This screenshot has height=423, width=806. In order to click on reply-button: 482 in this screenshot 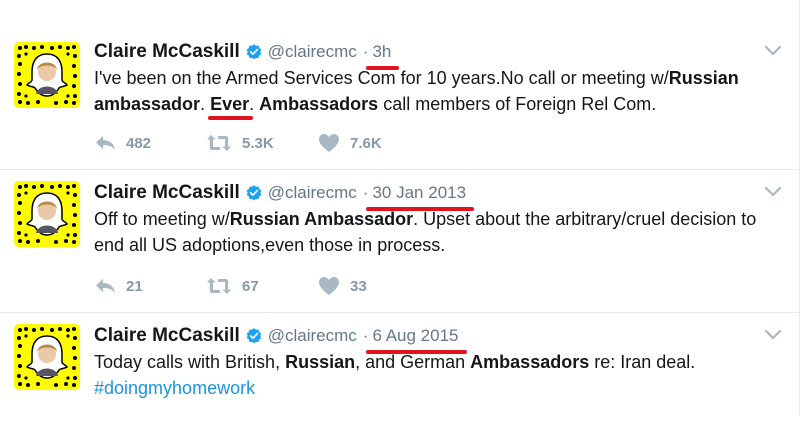, I will do `click(150, 143)`.